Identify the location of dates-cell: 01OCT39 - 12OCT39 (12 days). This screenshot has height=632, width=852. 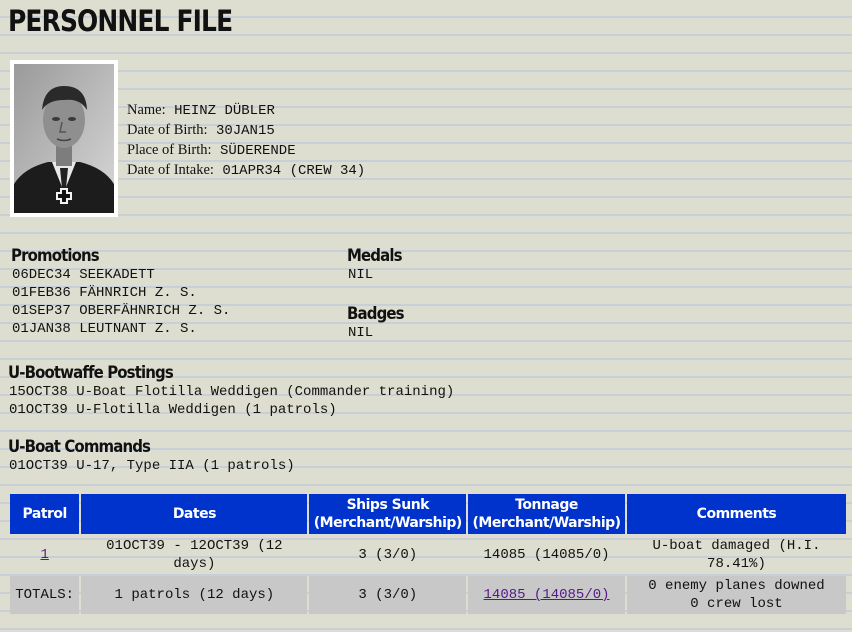
(194, 555).